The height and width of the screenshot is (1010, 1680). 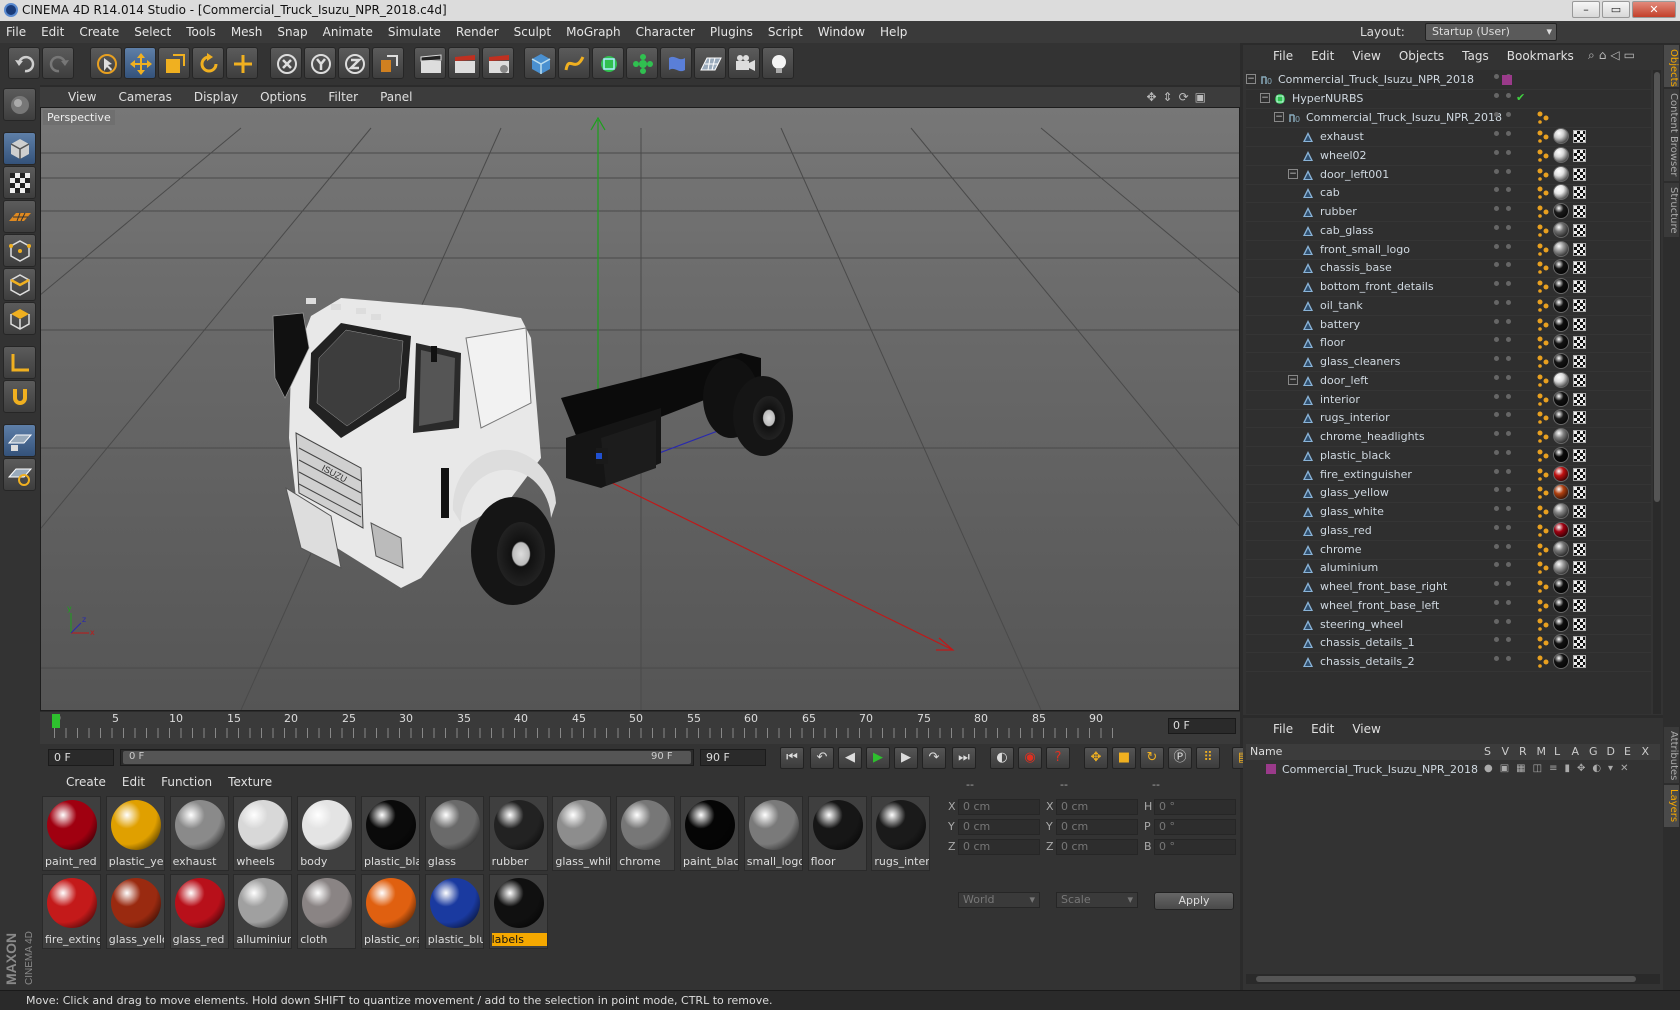 What do you see at coordinates (893, 32) in the screenshot?
I see `menu-help: Help` at bounding box center [893, 32].